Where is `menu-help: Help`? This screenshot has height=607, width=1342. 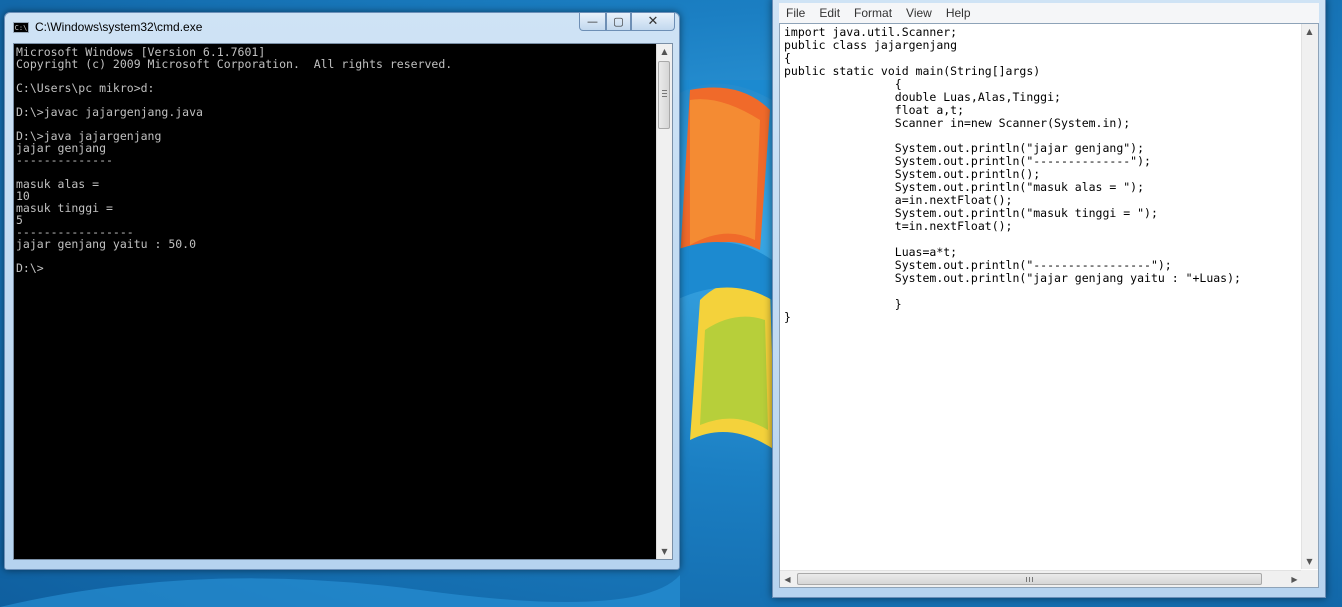
menu-help: Help is located at coordinates (958, 13).